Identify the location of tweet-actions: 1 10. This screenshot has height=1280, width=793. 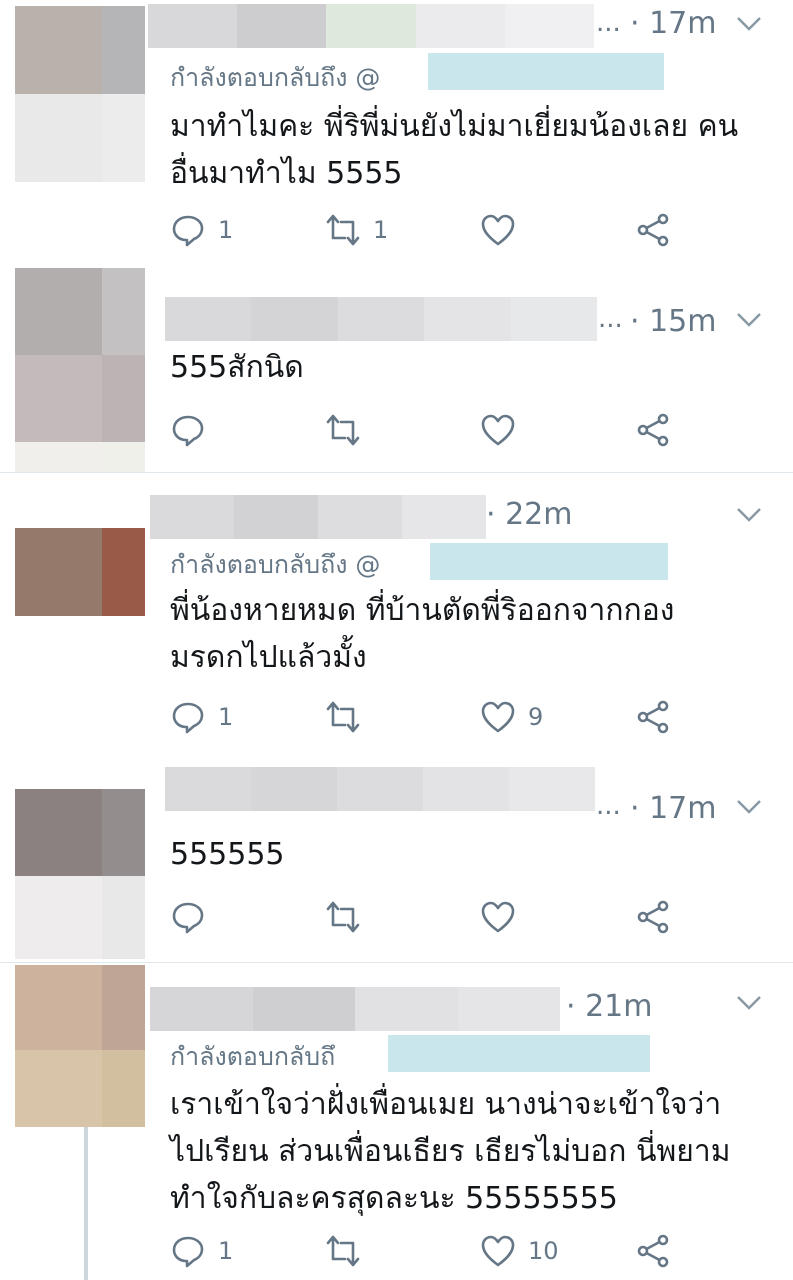
(450, 1251).